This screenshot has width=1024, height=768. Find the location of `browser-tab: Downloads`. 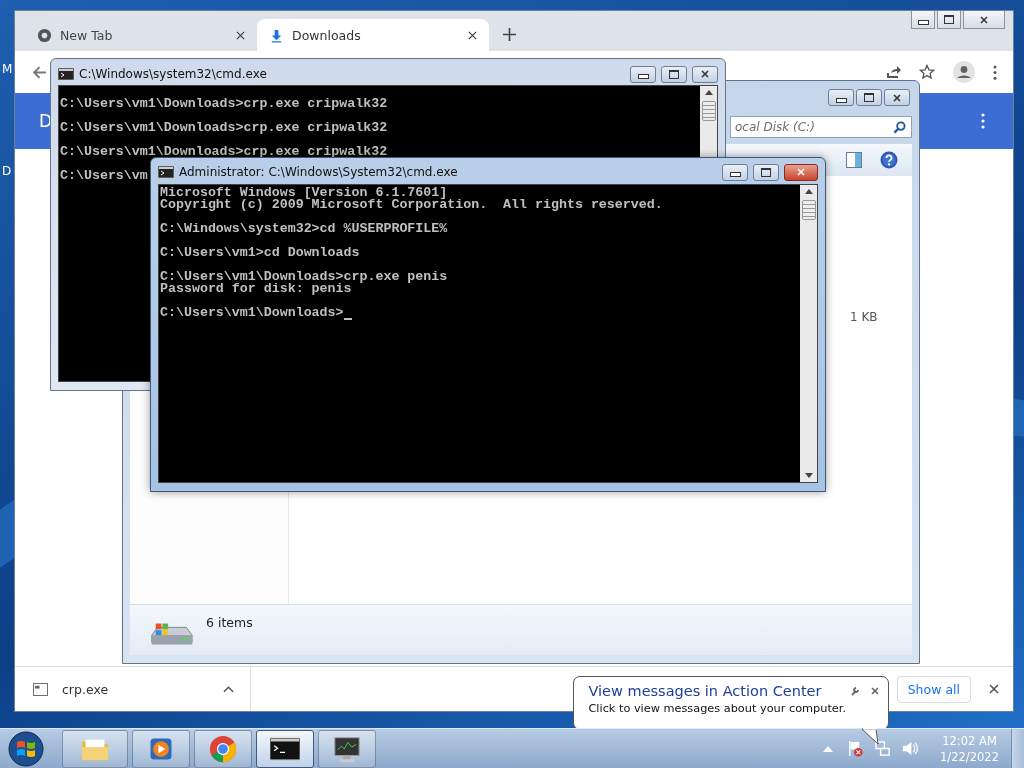

browser-tab: Downloads is located at coordinates (373, 35).